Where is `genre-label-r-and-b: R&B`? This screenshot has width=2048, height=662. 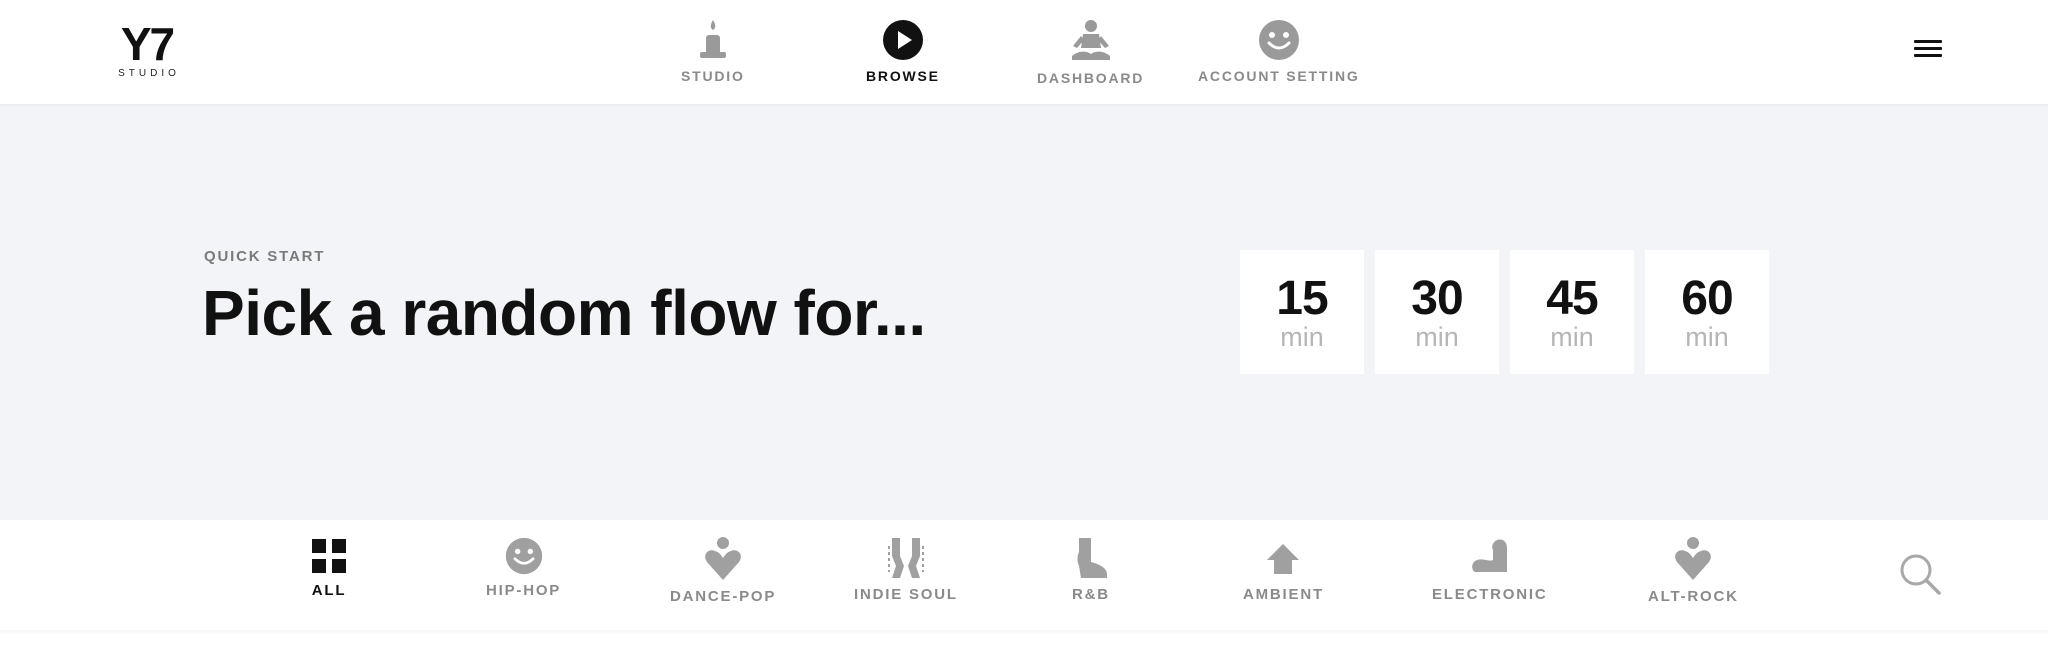 genre-label-r-and-b: R&B is located at coordinates (1091, 594).